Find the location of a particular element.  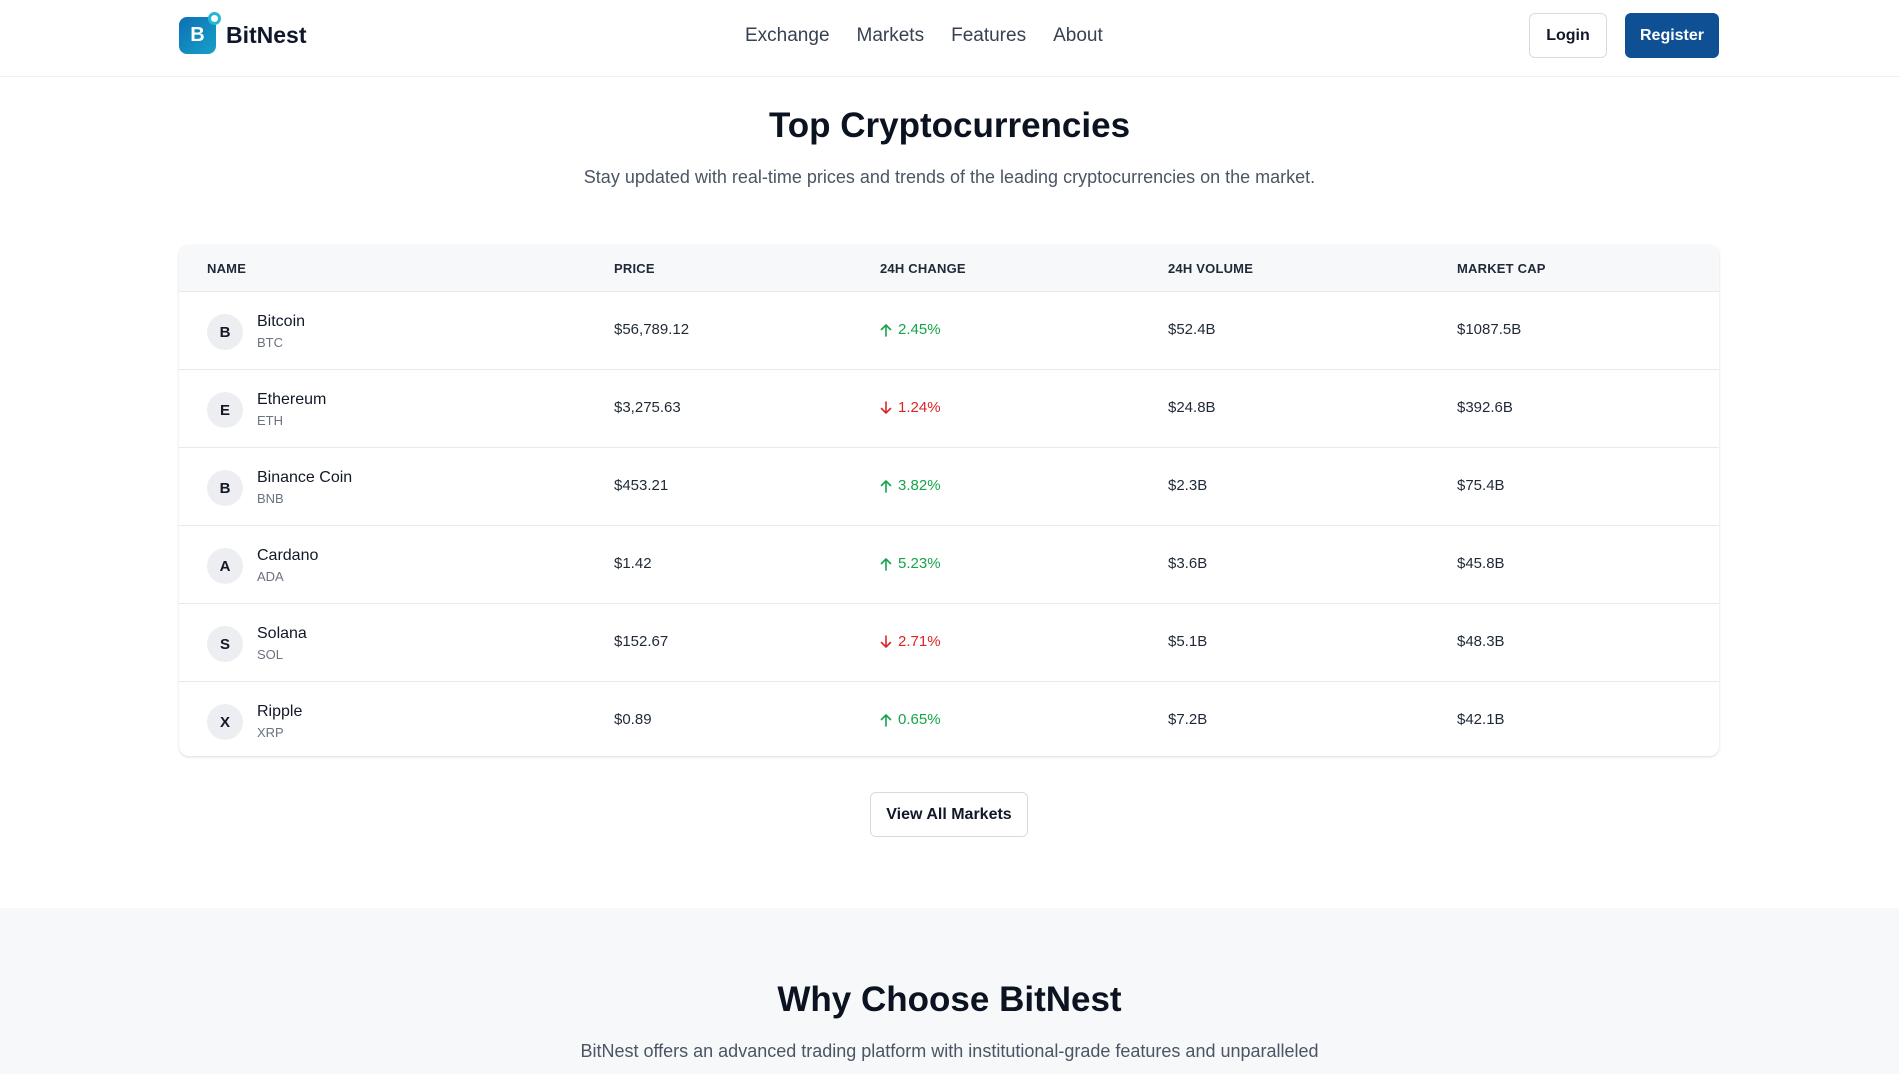

coin-symbol: BNB is located at coordinates (270, 498).